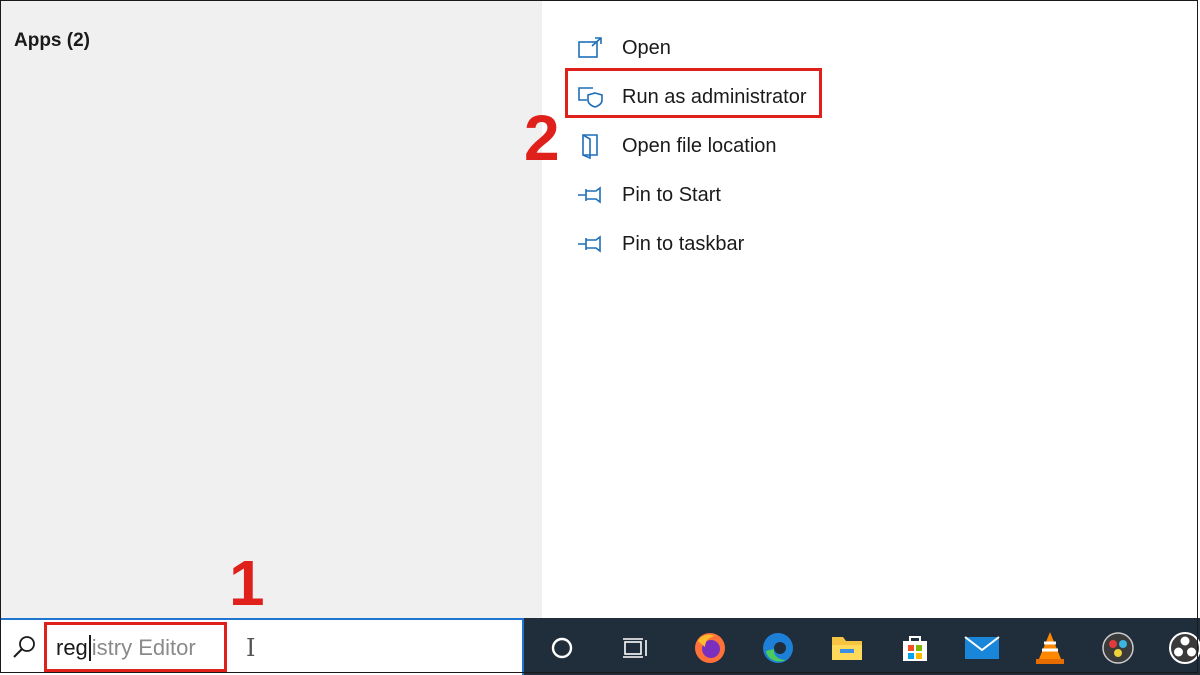 This screenshot has height=675, width=1200. I want to click on step-number-1: 1, so click(247, 583).